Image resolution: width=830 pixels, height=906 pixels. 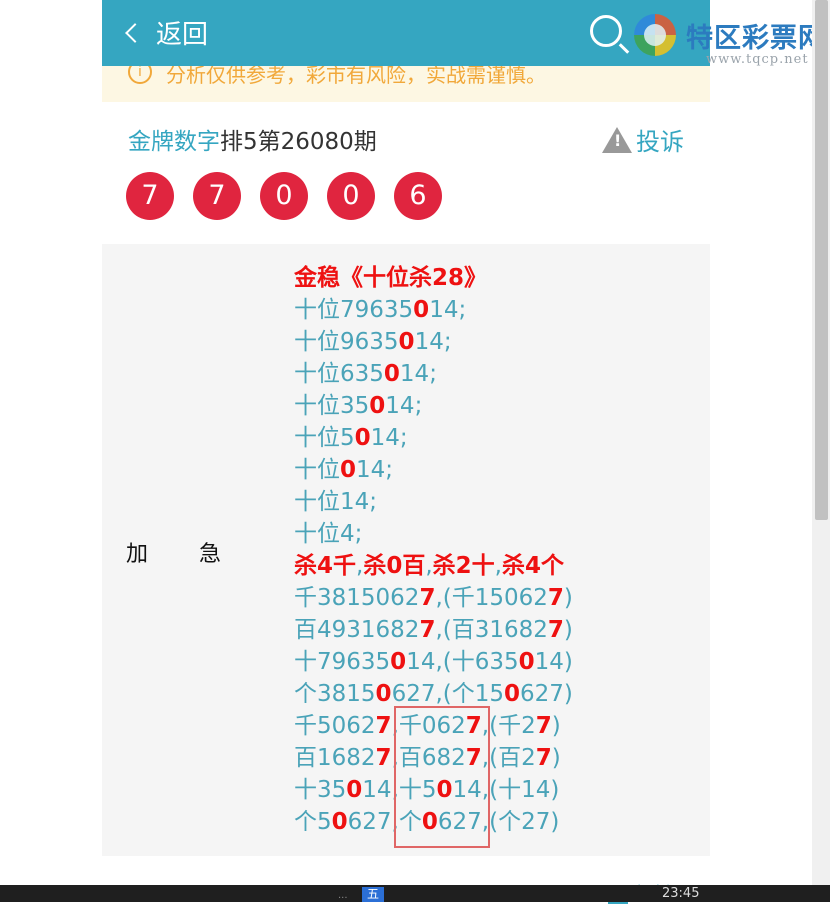 I want to click on ime-indicator: 五, so click(x=373, y=894).